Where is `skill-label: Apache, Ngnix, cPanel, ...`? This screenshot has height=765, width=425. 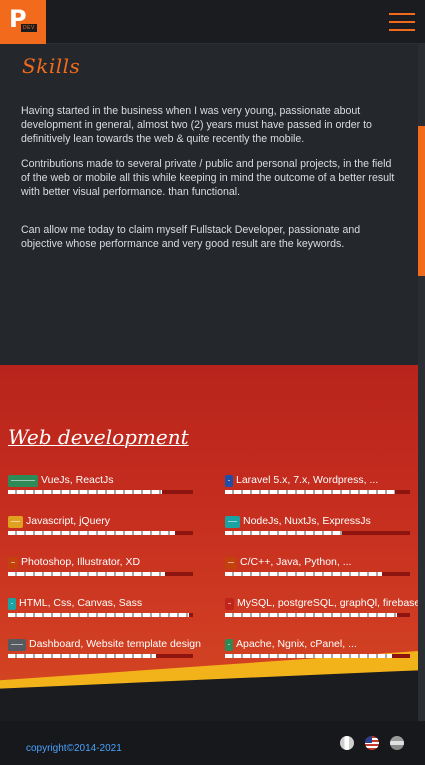 skill-label: Apache, Ngnix, cPanel, ... is located at coordinates (296, 644).